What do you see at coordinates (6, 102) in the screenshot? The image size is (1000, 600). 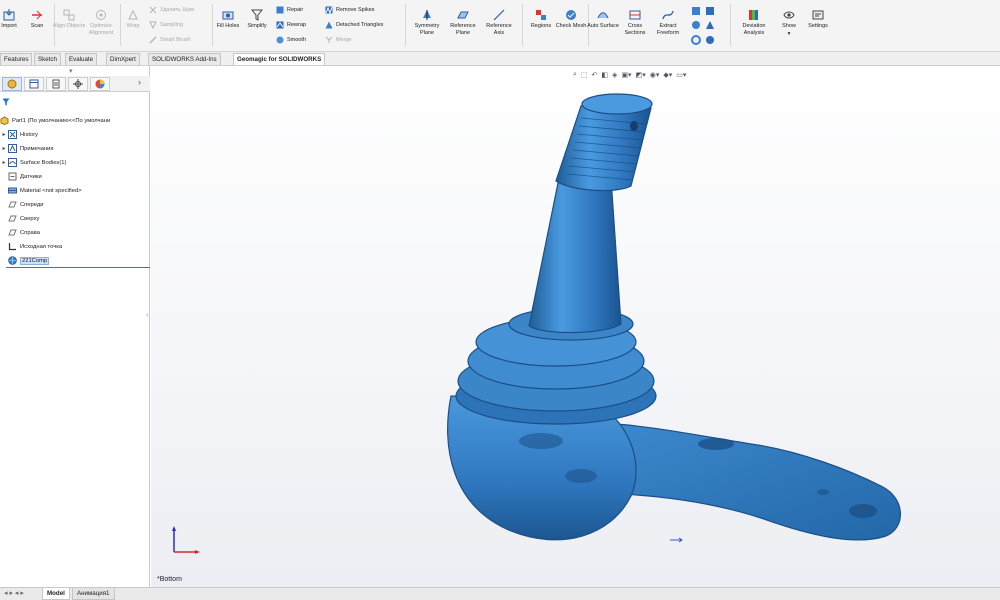 I see `filter-icon` at bounding box center [6, 102].